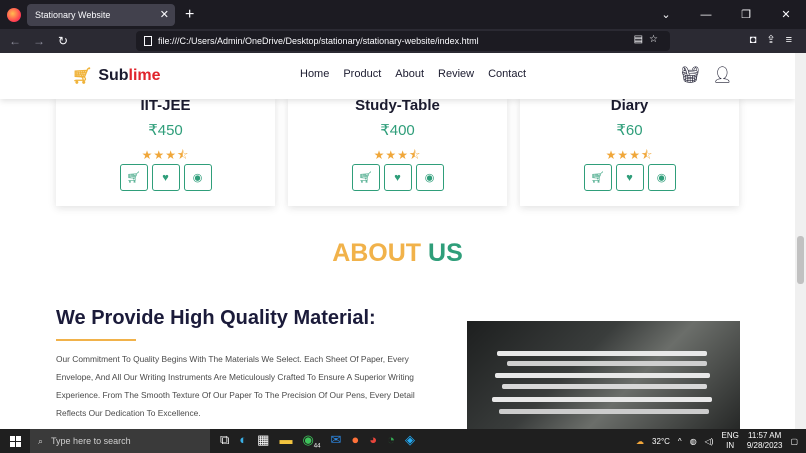 This screenshot has width=806, height=453. Describe the element at coordinates (165, 130) in the screenshot. I see `product-price: ₹450` at that location.